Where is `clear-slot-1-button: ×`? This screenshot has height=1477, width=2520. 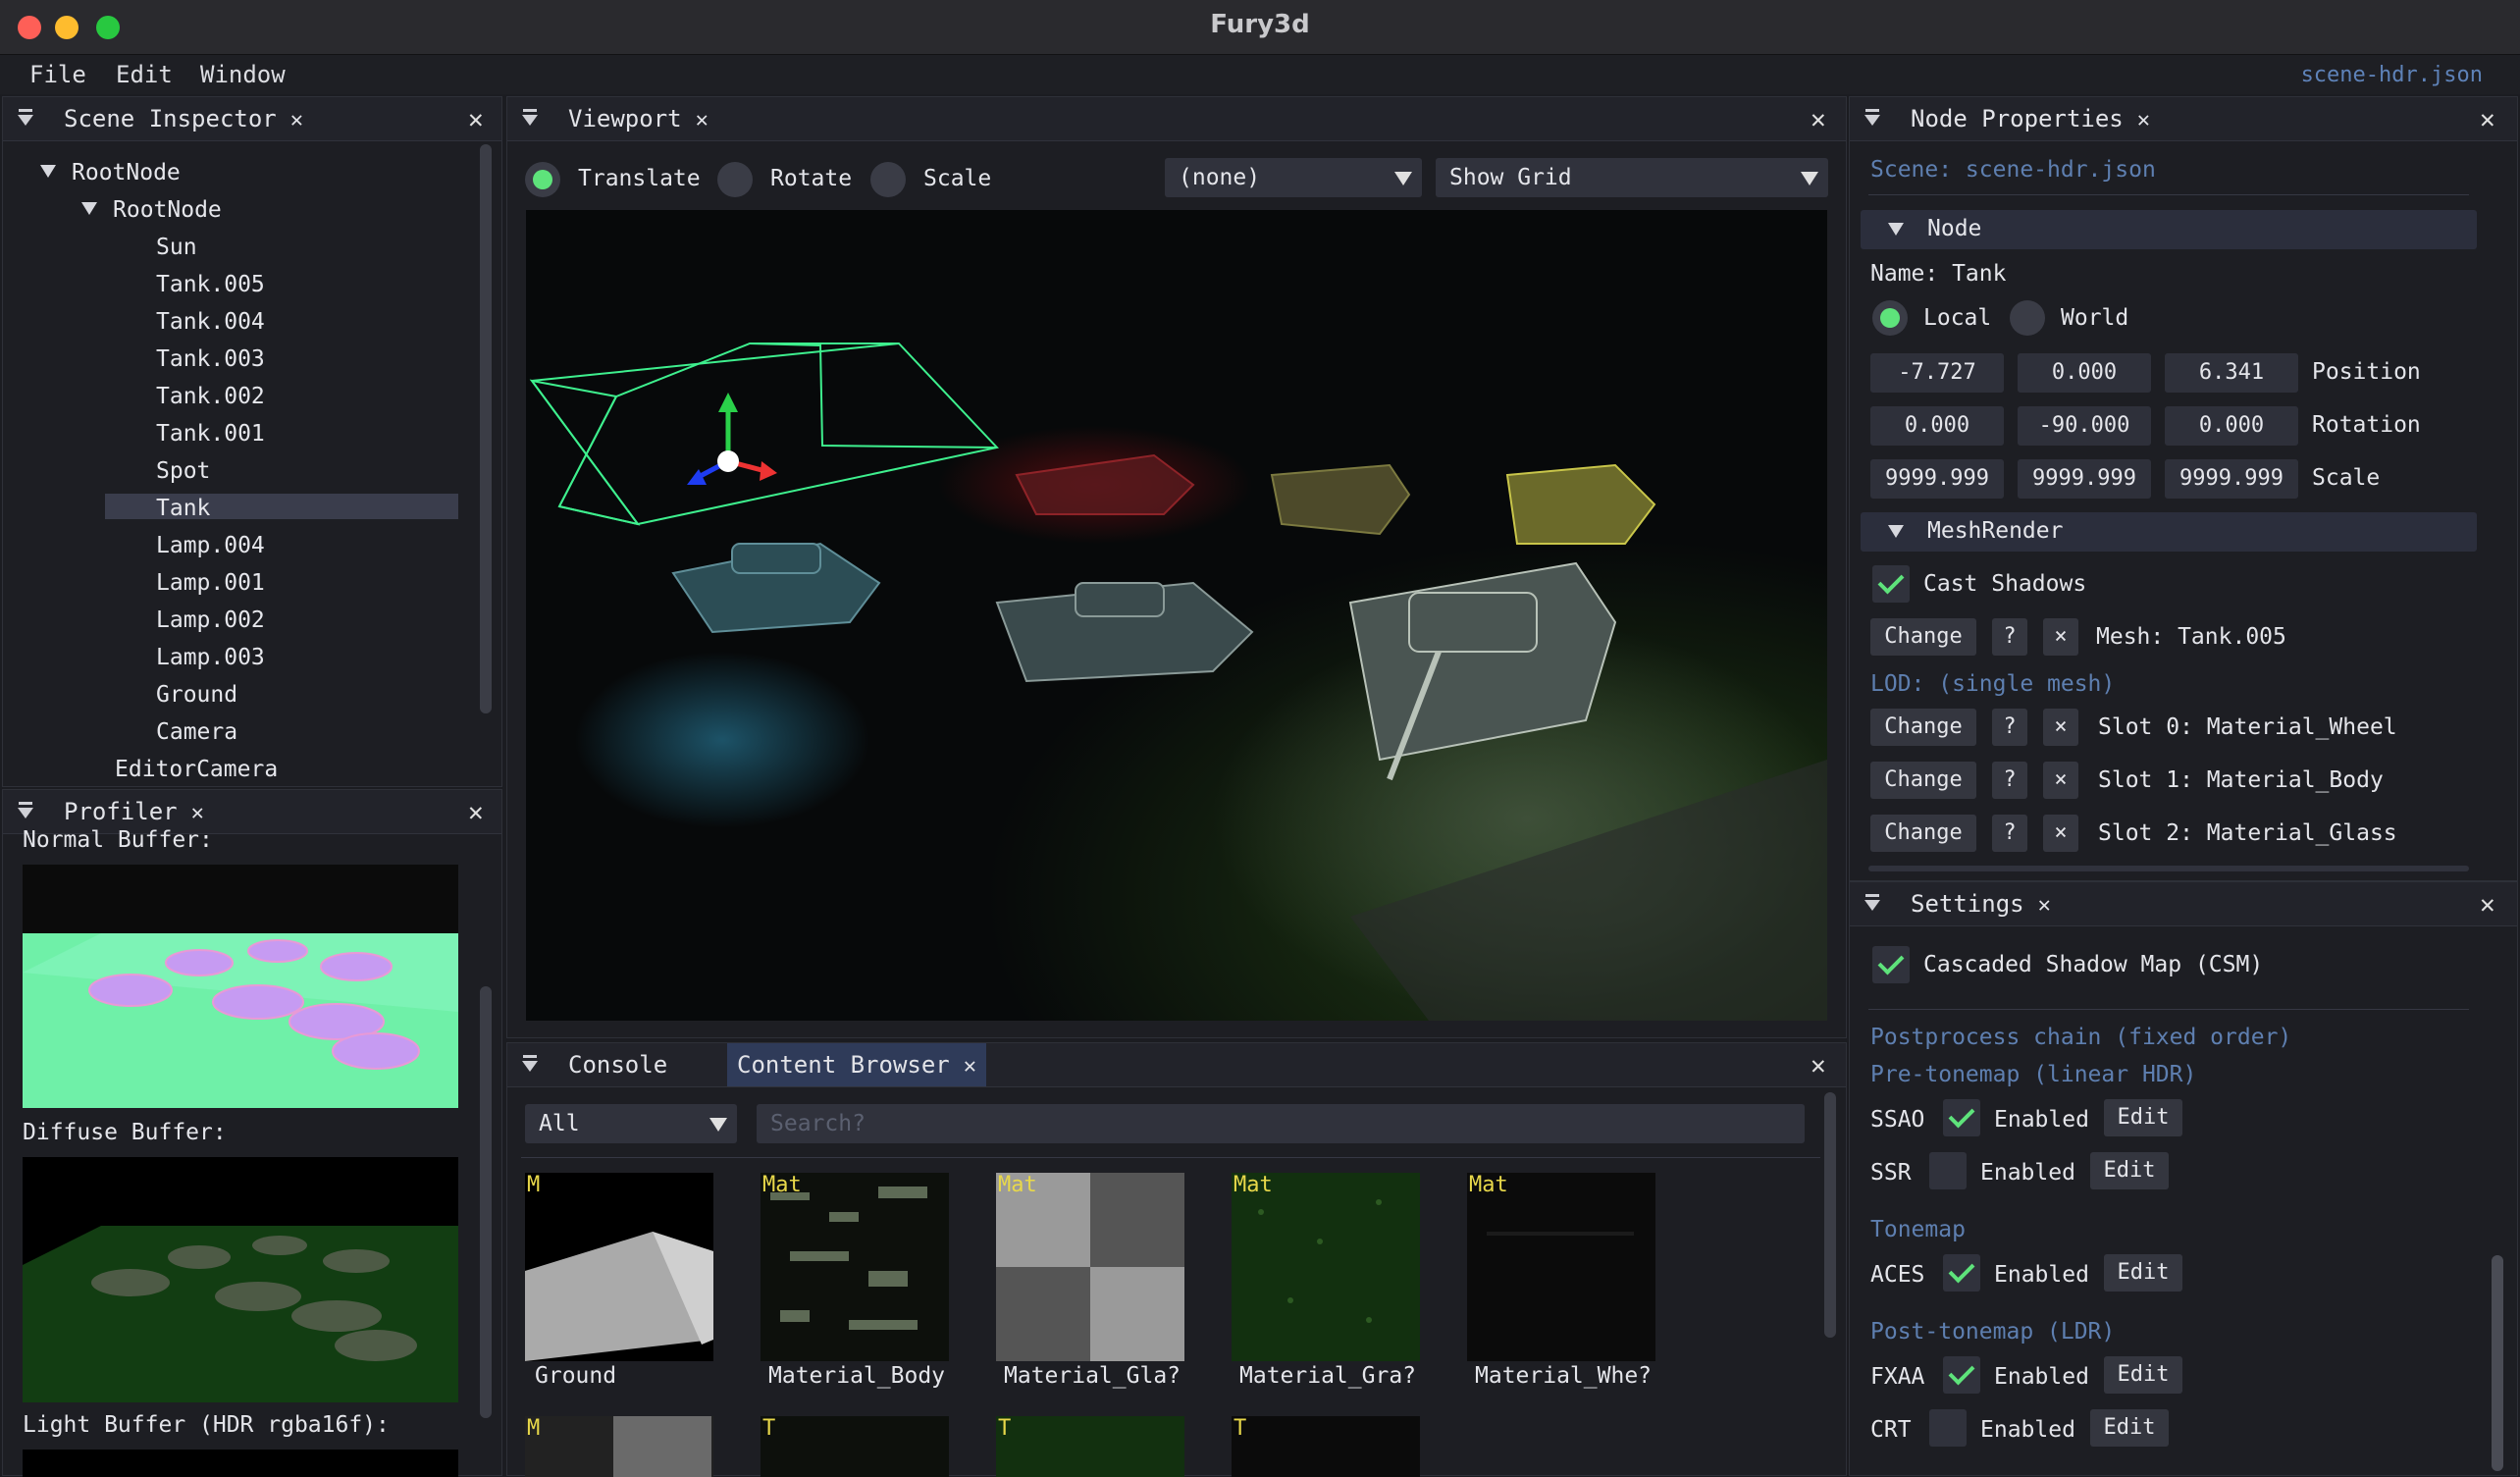
clear-slot-1-button: × is located at coordinates (2060, 780).